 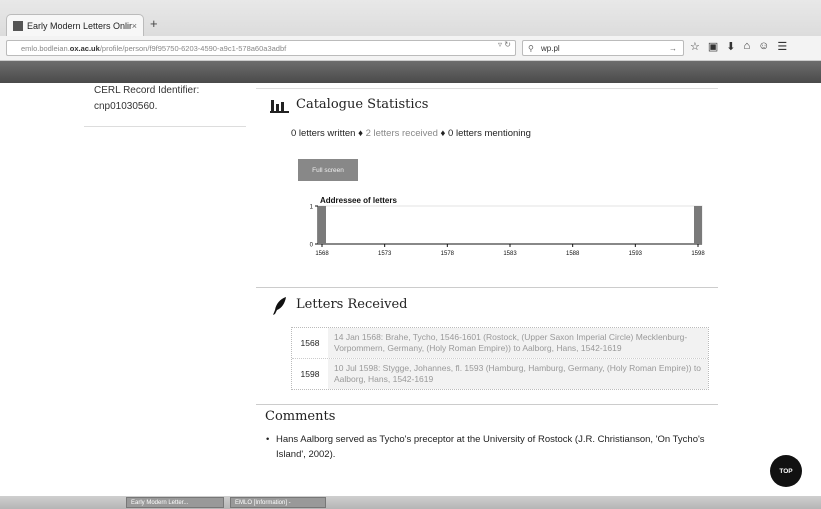 What do you see at coordinates (385, 254) in the screenshot?
I see `chart-x-tick-label: 1573` at bounding box center [385, 254].